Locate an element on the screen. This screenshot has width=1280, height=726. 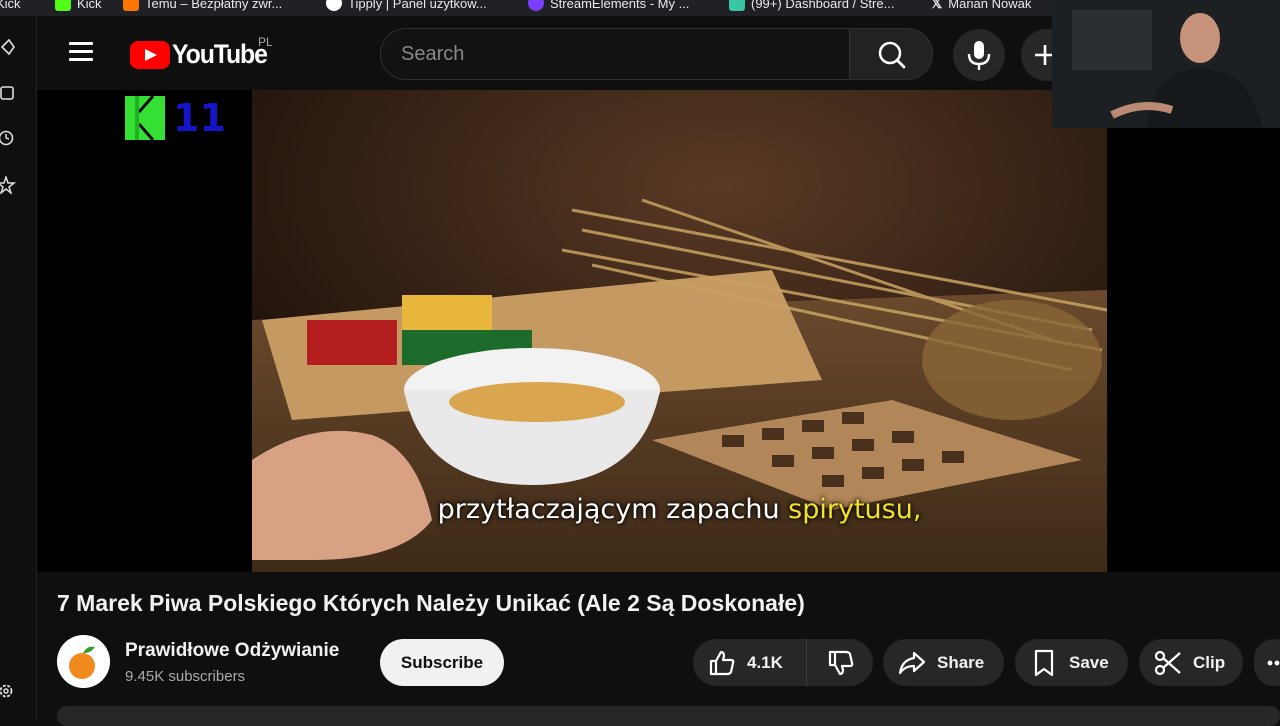
description-box is located at coordinates (668, 716).